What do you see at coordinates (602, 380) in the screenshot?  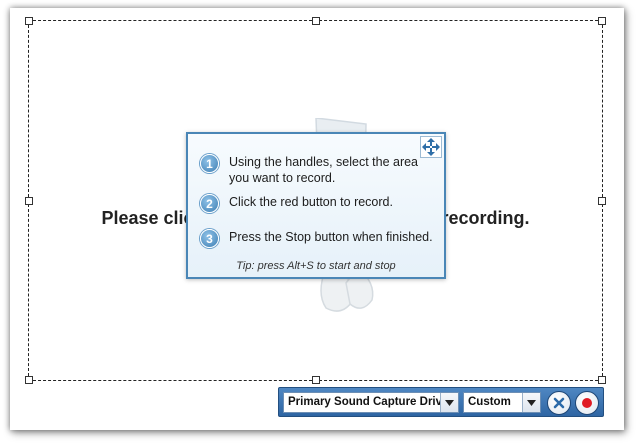 I see `resize-handle-bottom-right` at bounding box center [602, 380].